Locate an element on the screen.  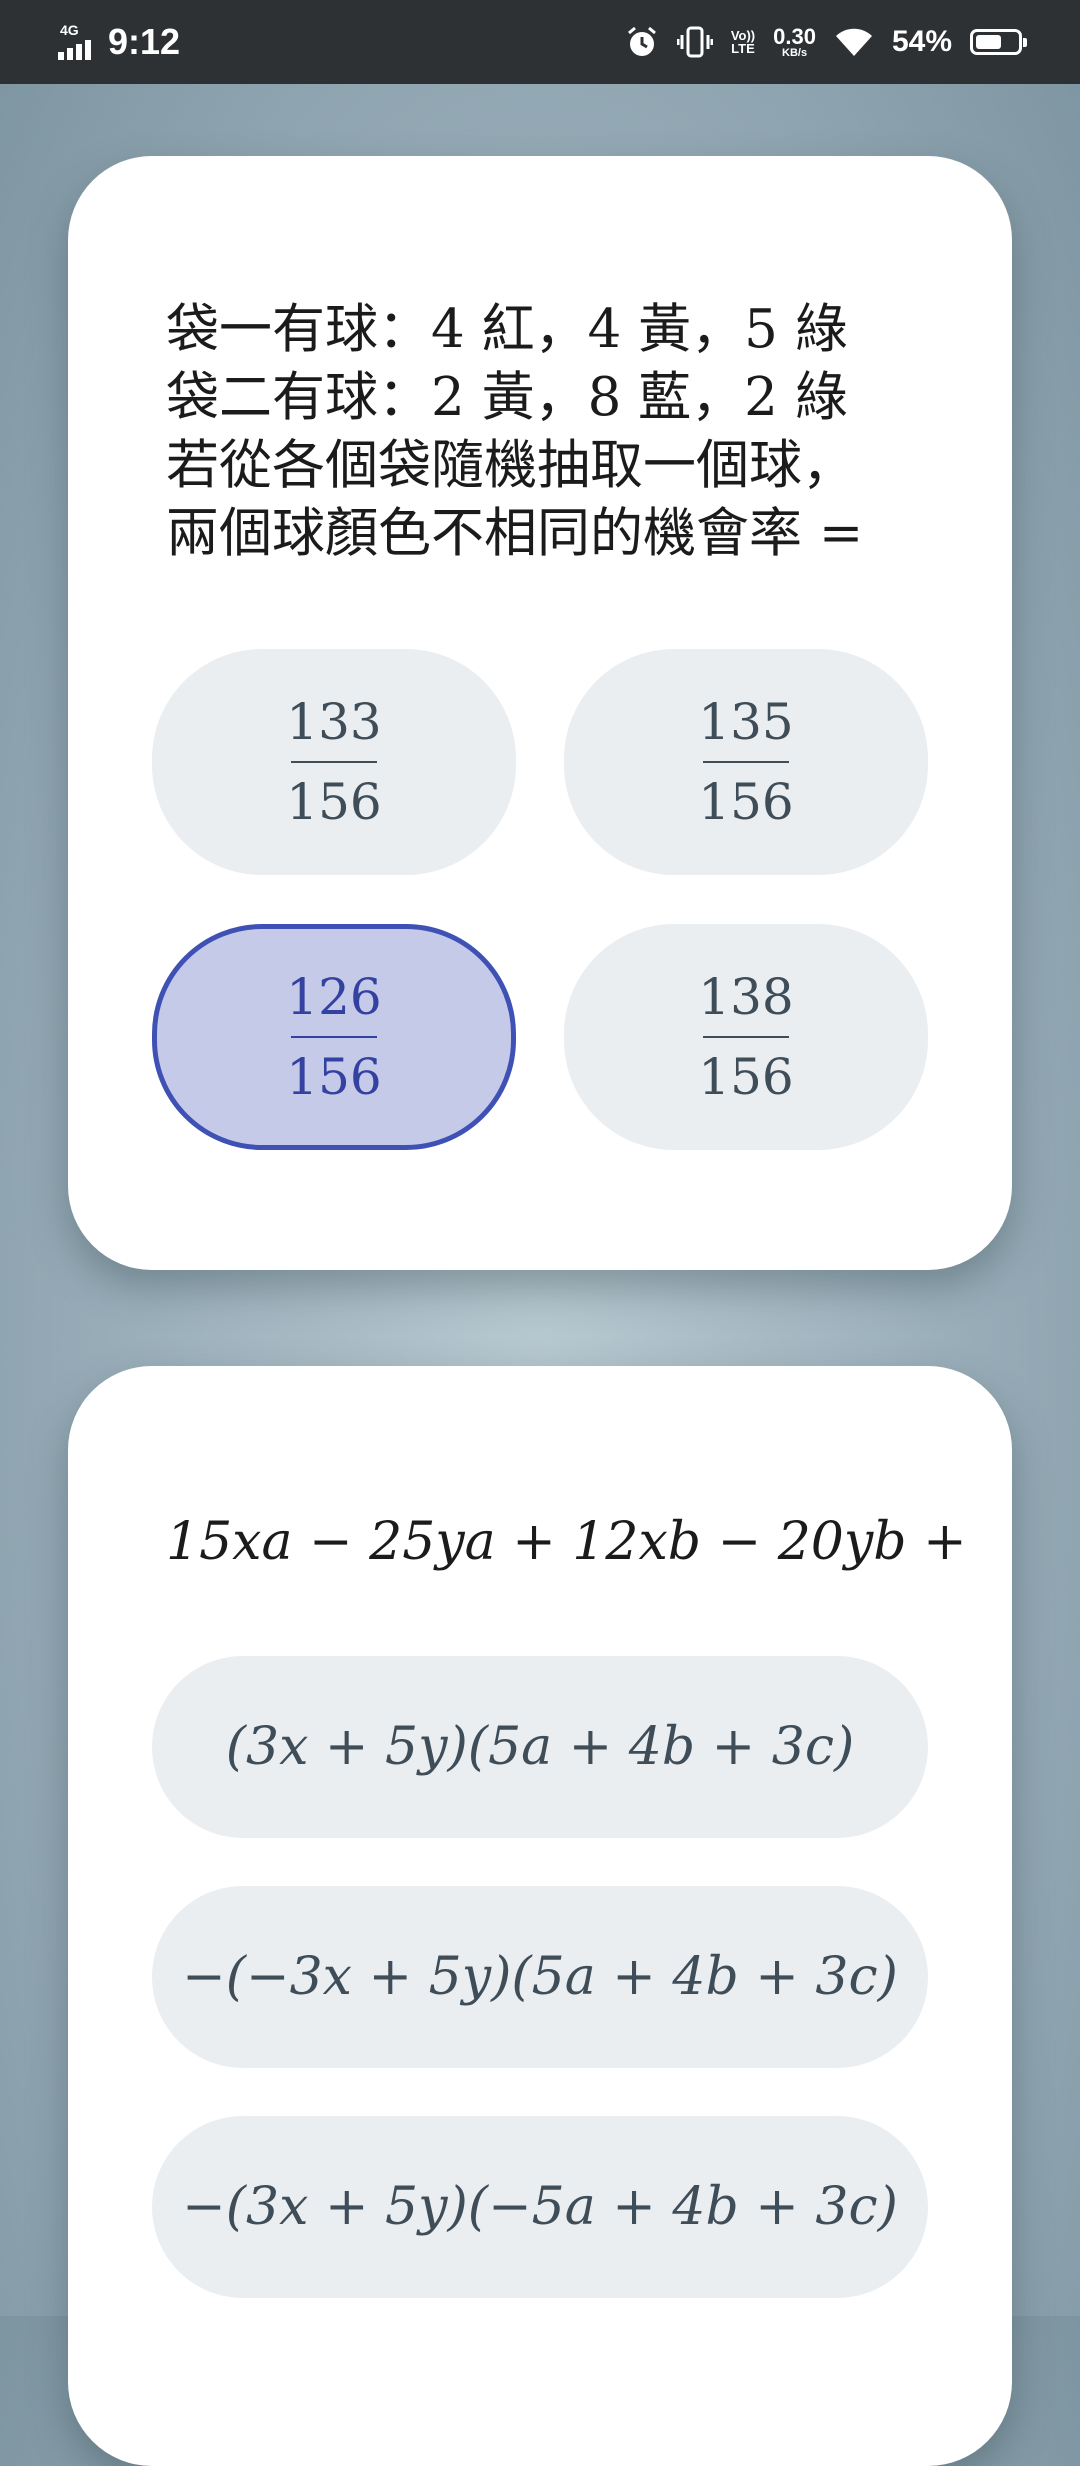
answer-option-2: −(−3x + 5y)(5a + 4b + 3c) is located at coordinates (540, 1977).